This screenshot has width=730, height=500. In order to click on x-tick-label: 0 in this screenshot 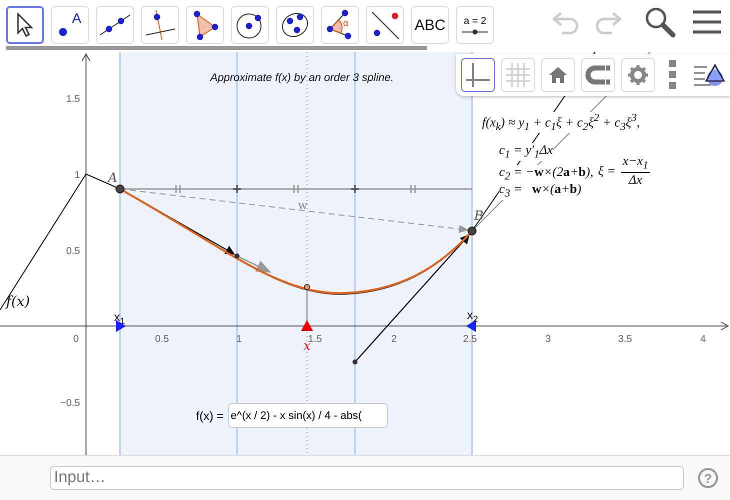, I will do `click(76, 339)`.